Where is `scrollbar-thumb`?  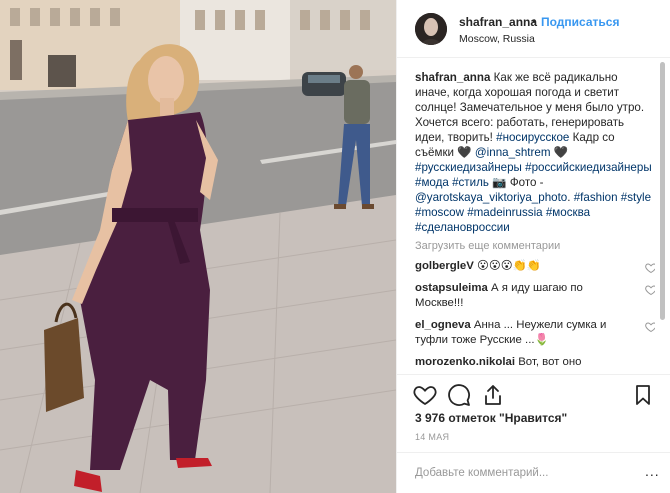 scrollbar-thumb is located at coordinates (662, 191).